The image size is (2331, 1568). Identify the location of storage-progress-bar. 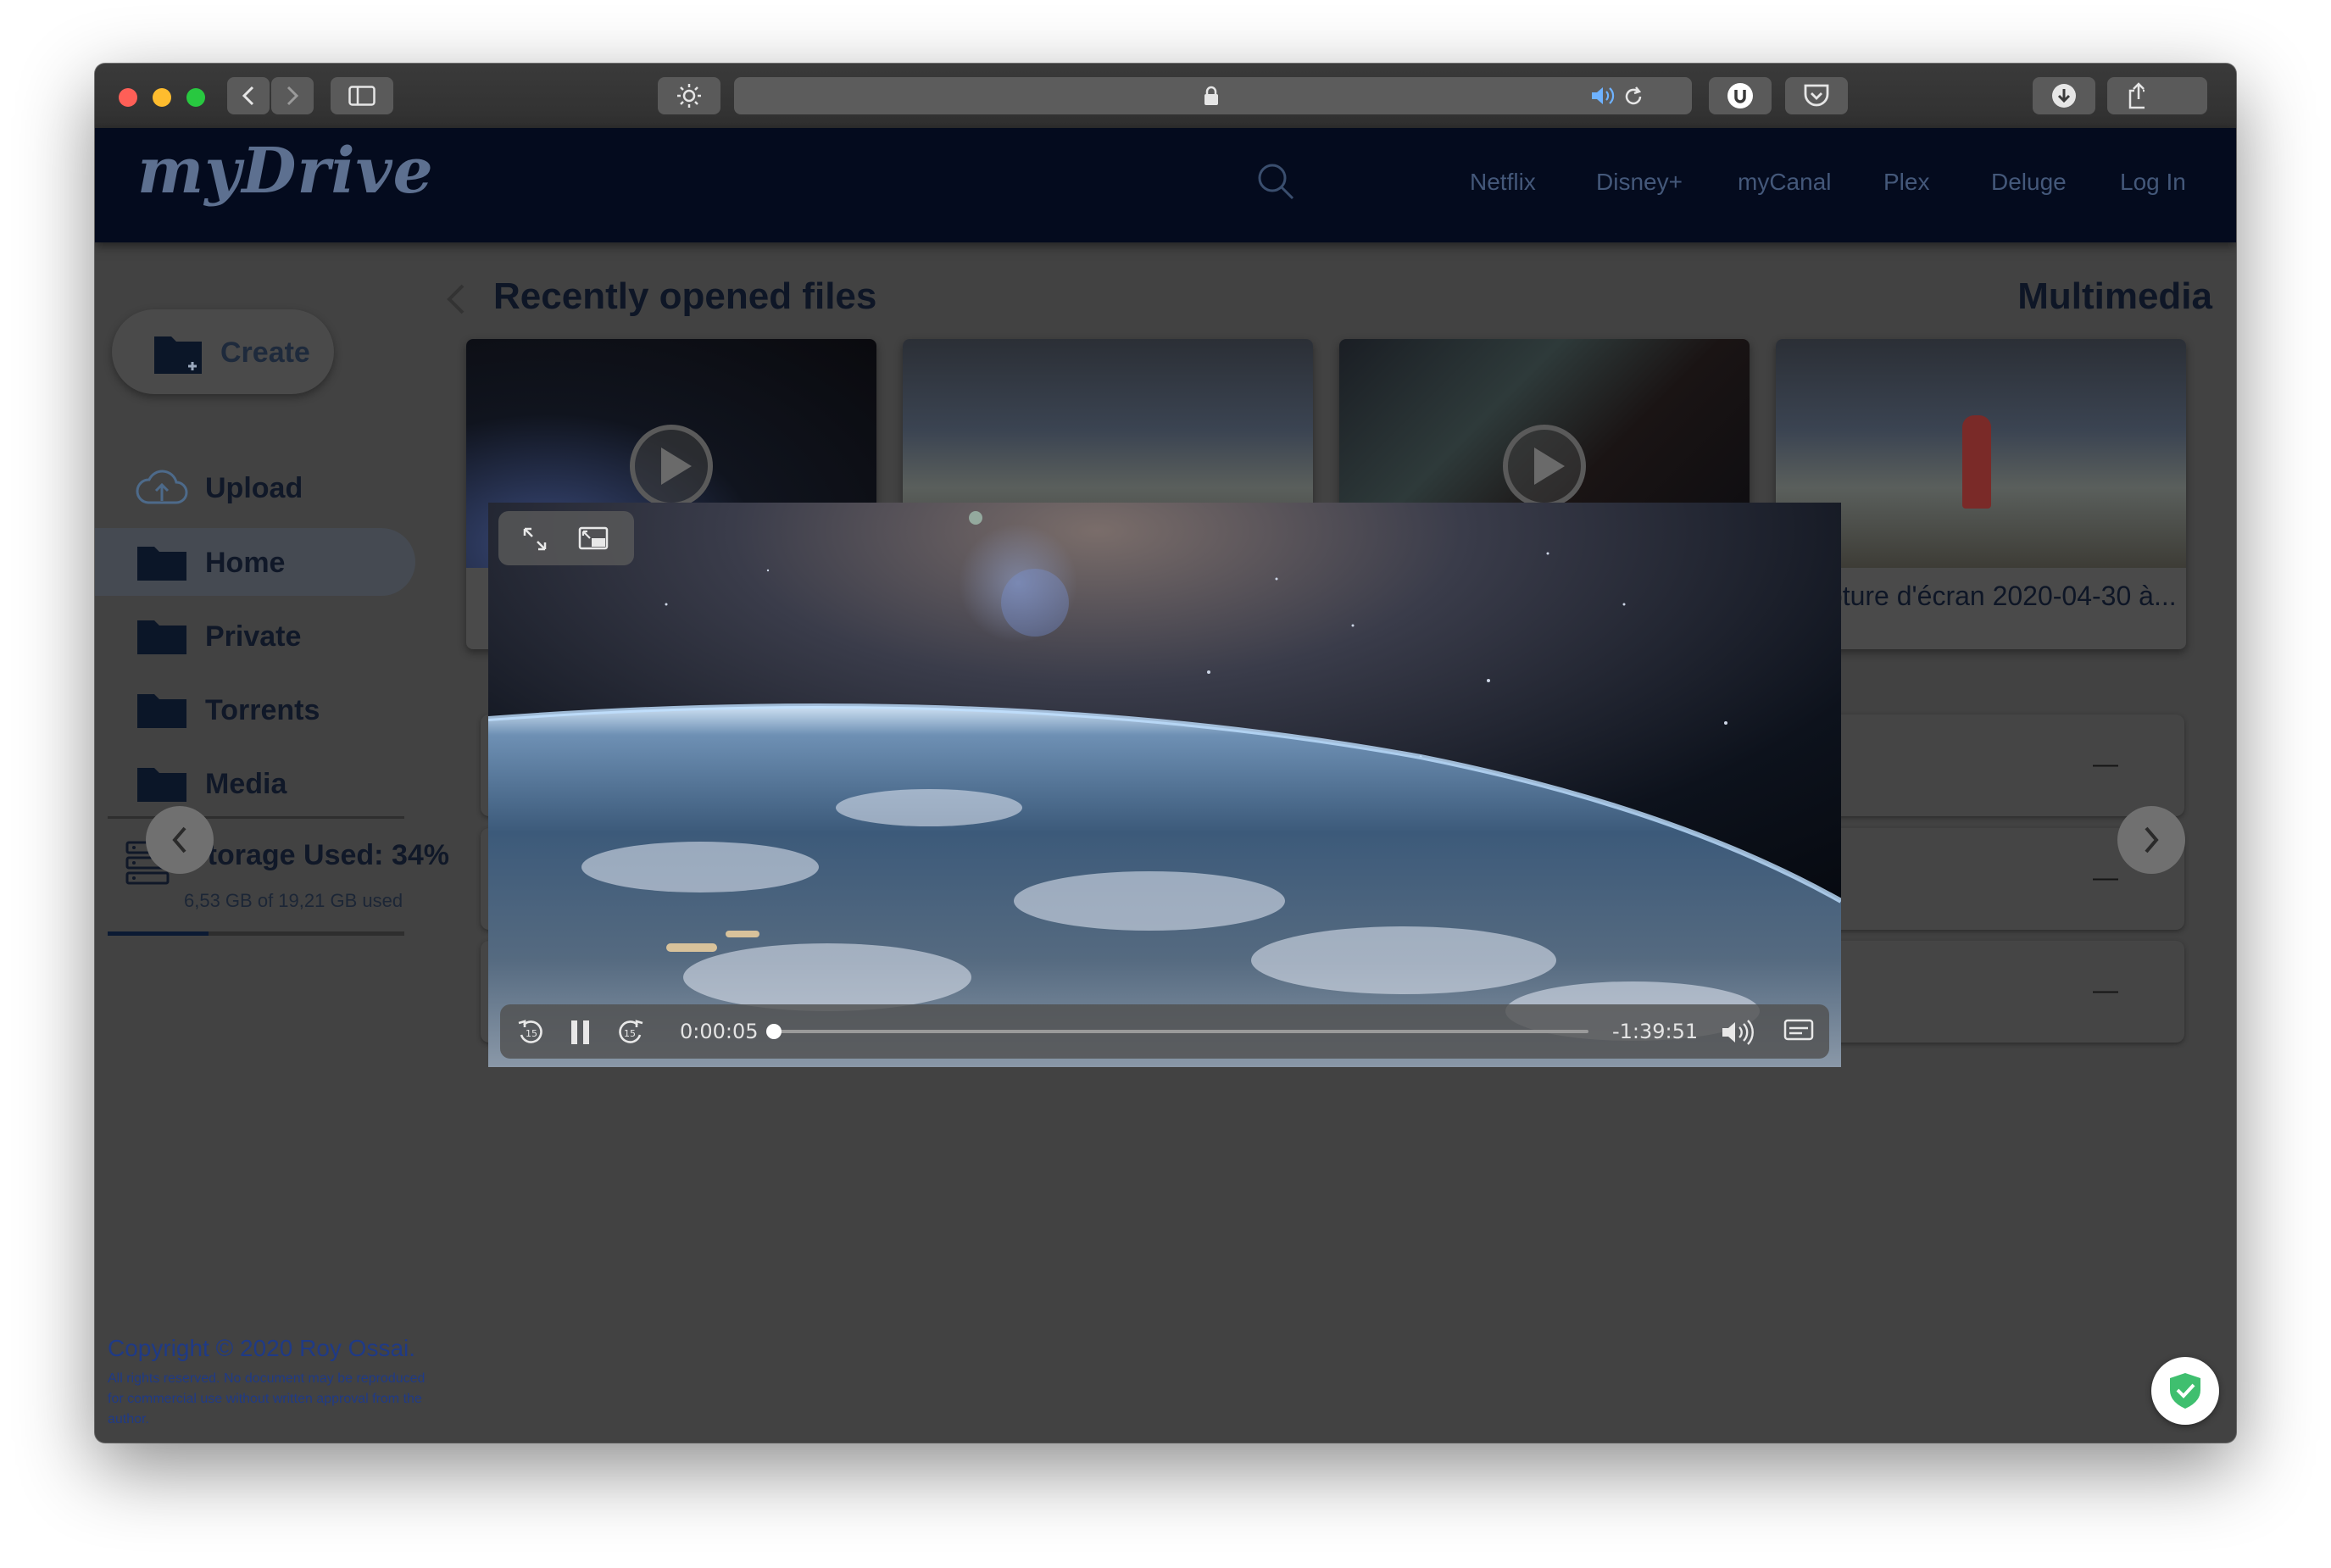
(256, 933).